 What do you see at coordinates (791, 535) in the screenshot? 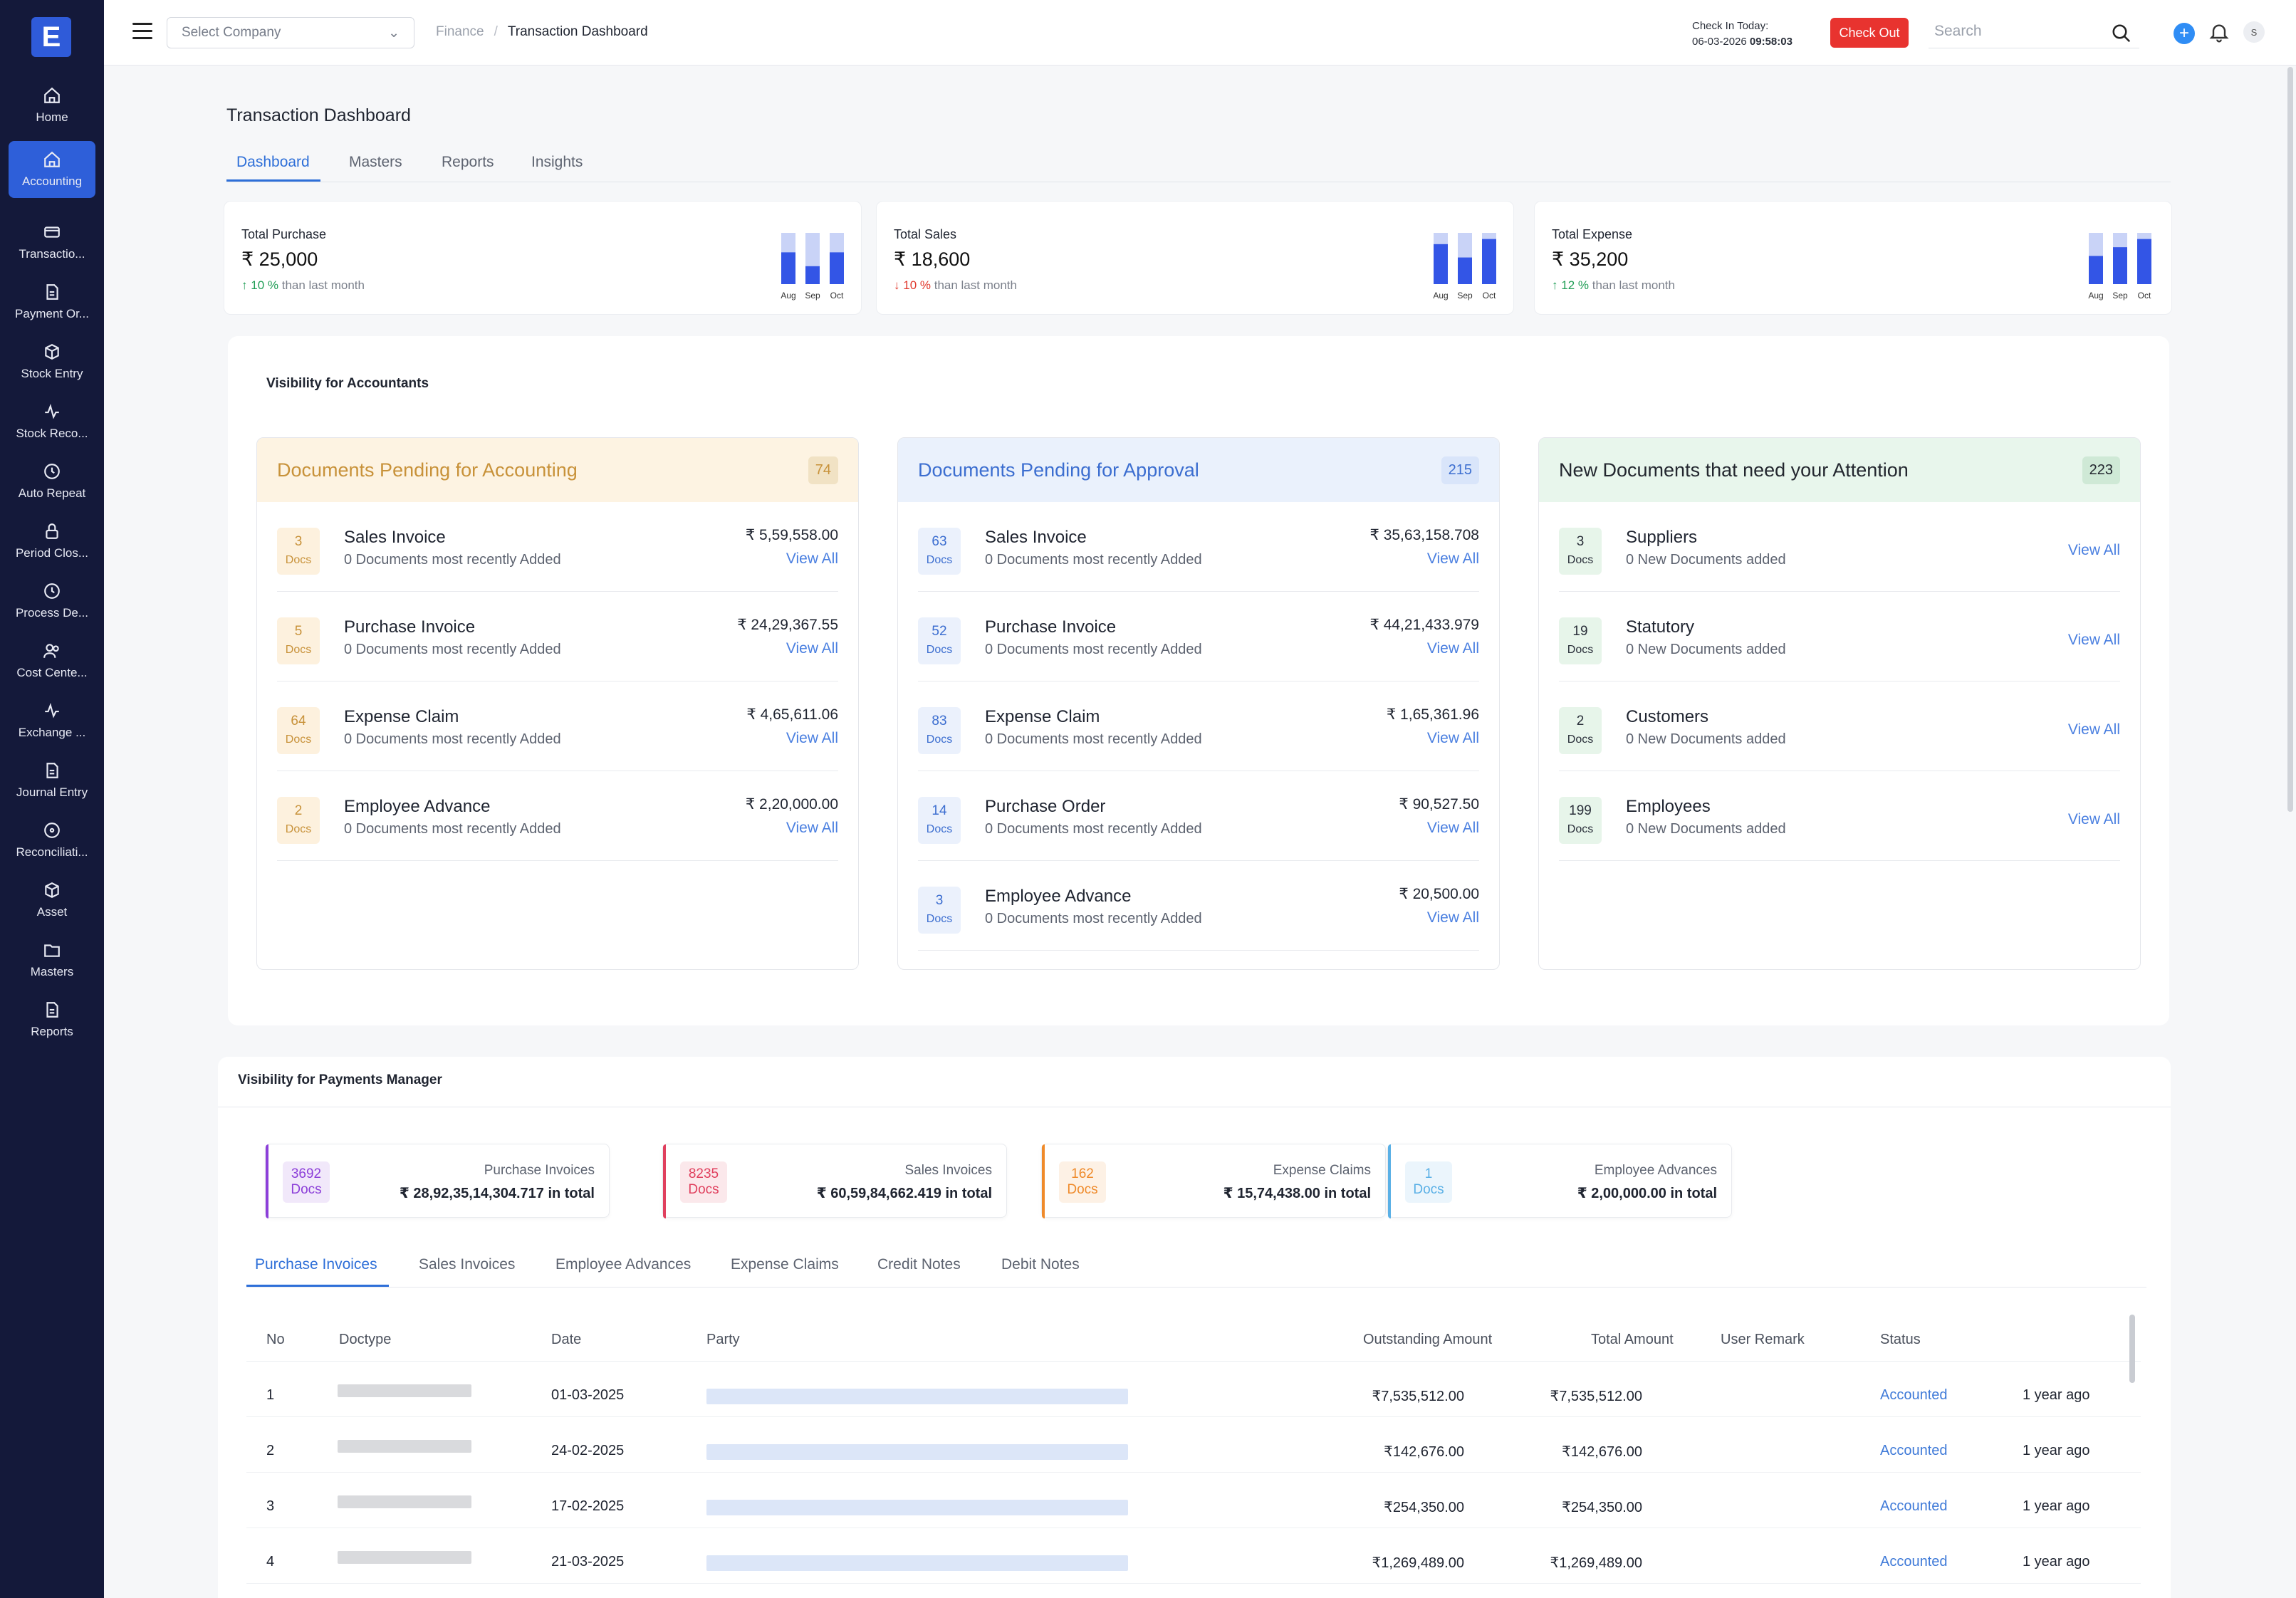
I see `doctype-amount: ₹ 5,59,558.00` at bounding box center [791, 535].